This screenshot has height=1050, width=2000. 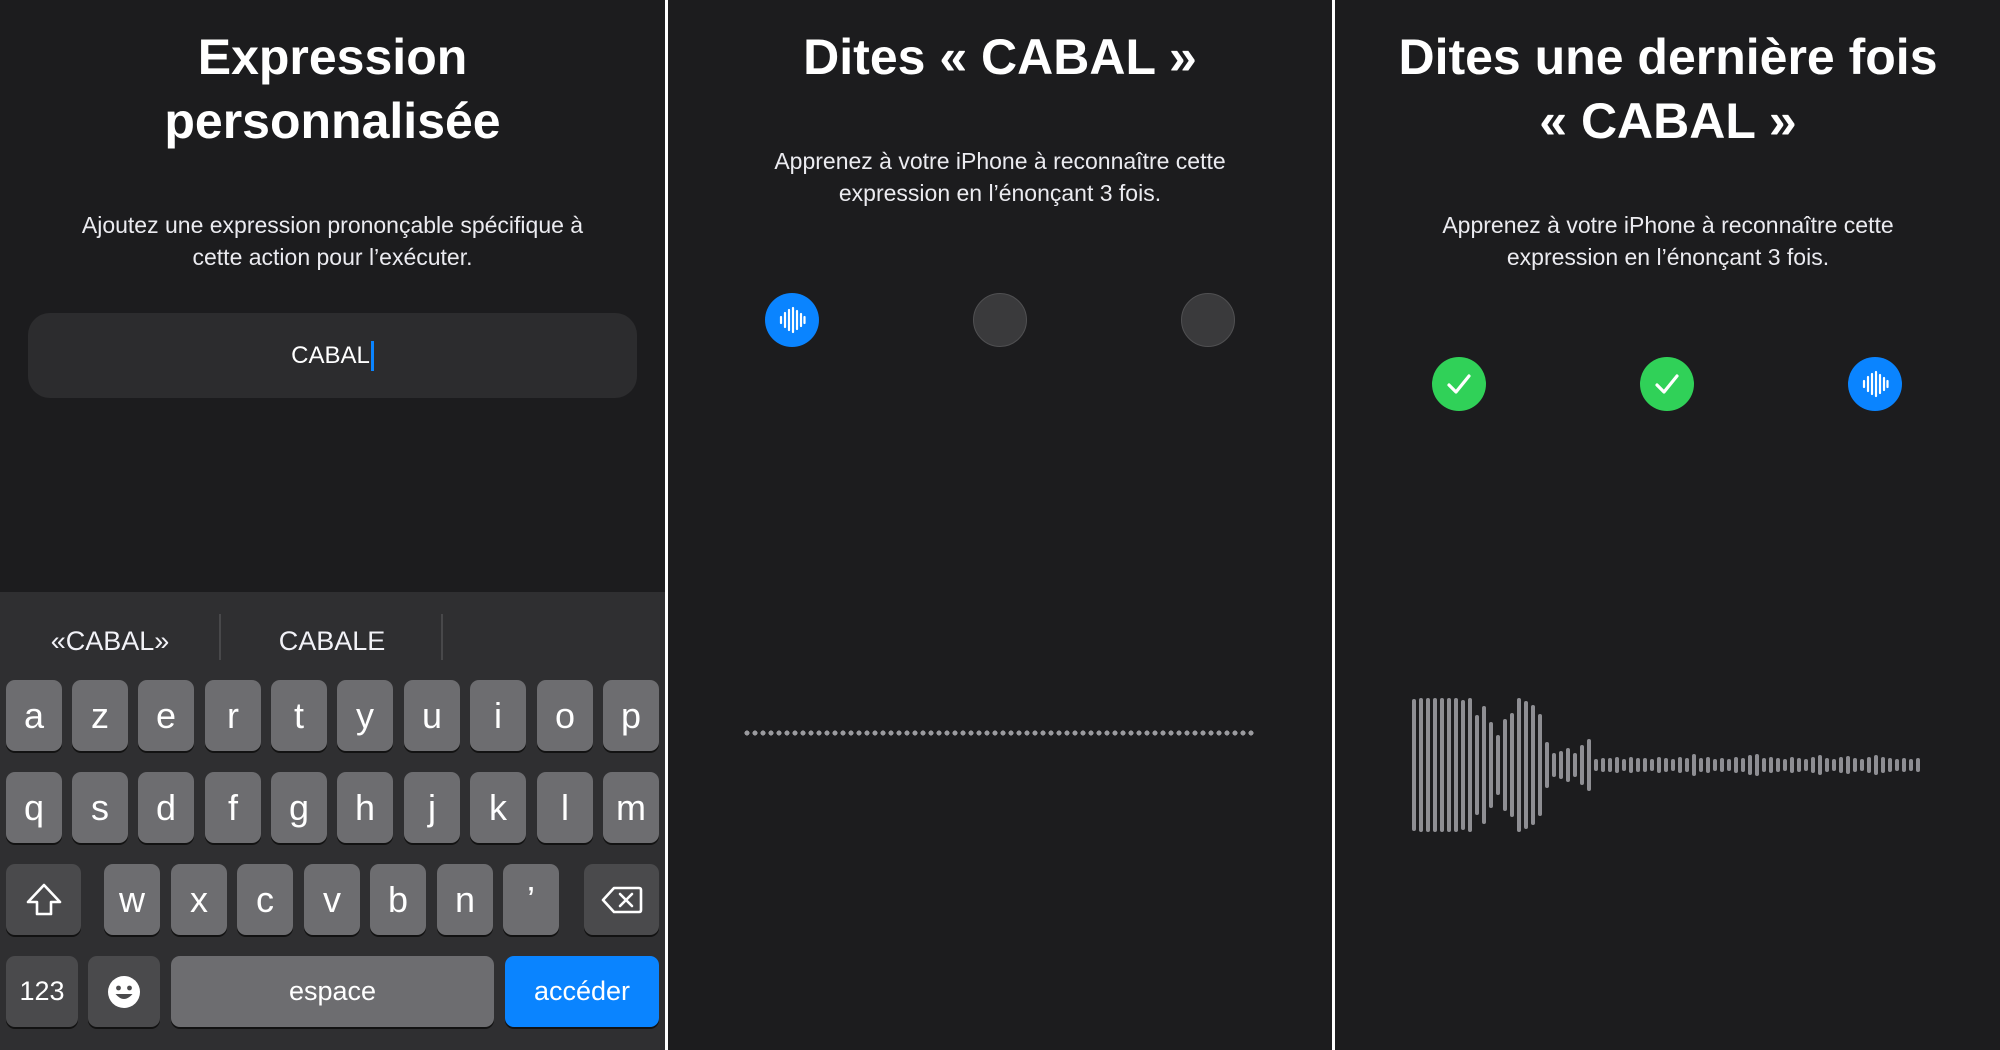 I want to click on key-e: e, so click(x=166, y=715).